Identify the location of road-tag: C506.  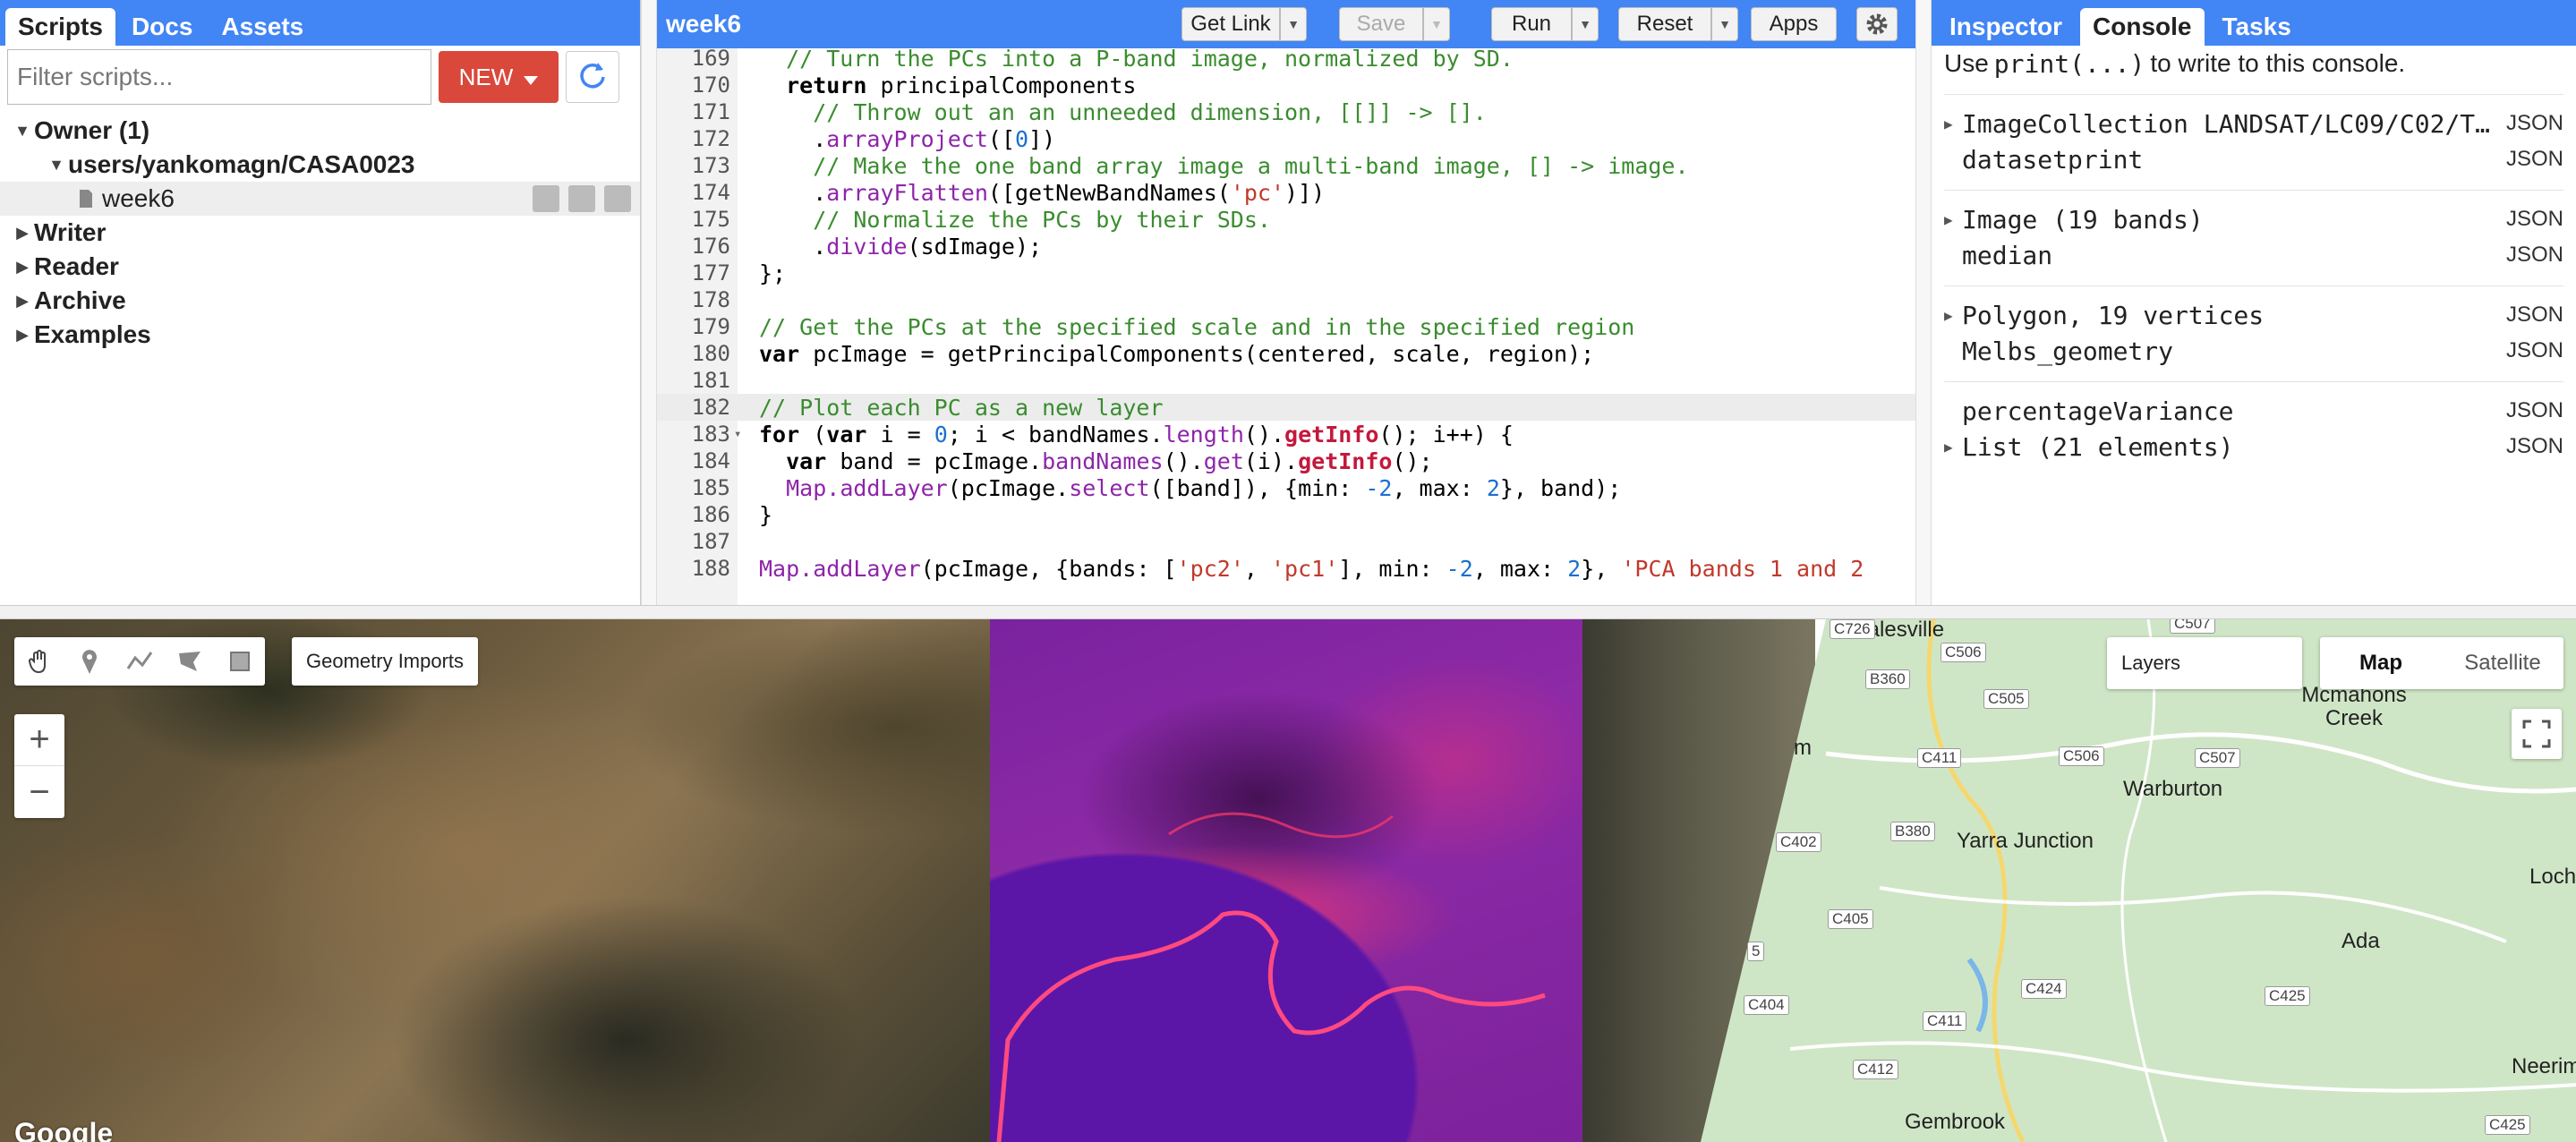
(1963, 652).